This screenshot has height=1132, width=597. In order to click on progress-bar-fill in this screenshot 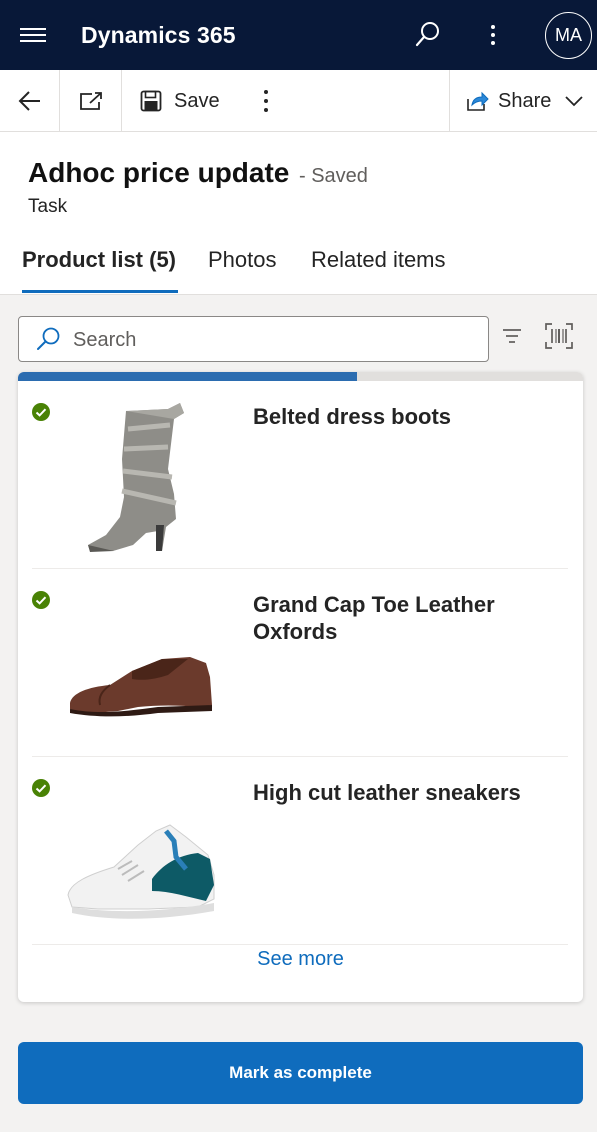, I will do `click(187, 376)`.